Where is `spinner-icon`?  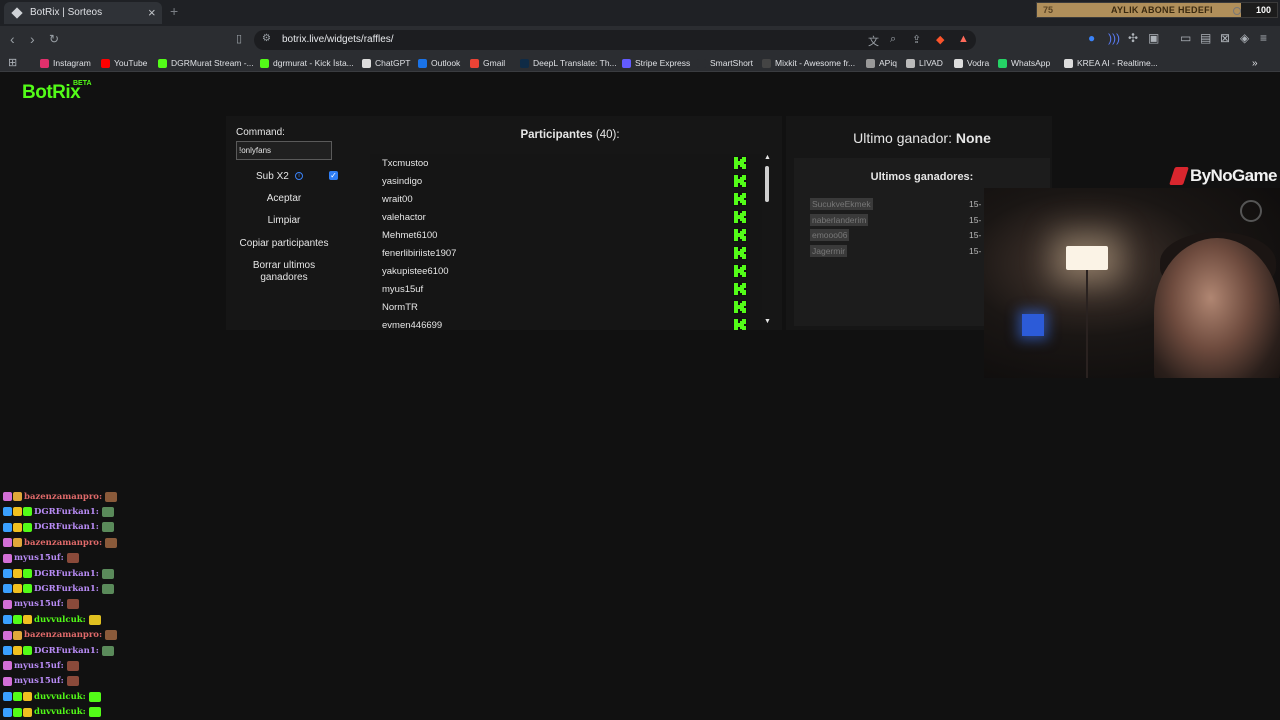
spinner-icon is located at coordinates (1237, 11).